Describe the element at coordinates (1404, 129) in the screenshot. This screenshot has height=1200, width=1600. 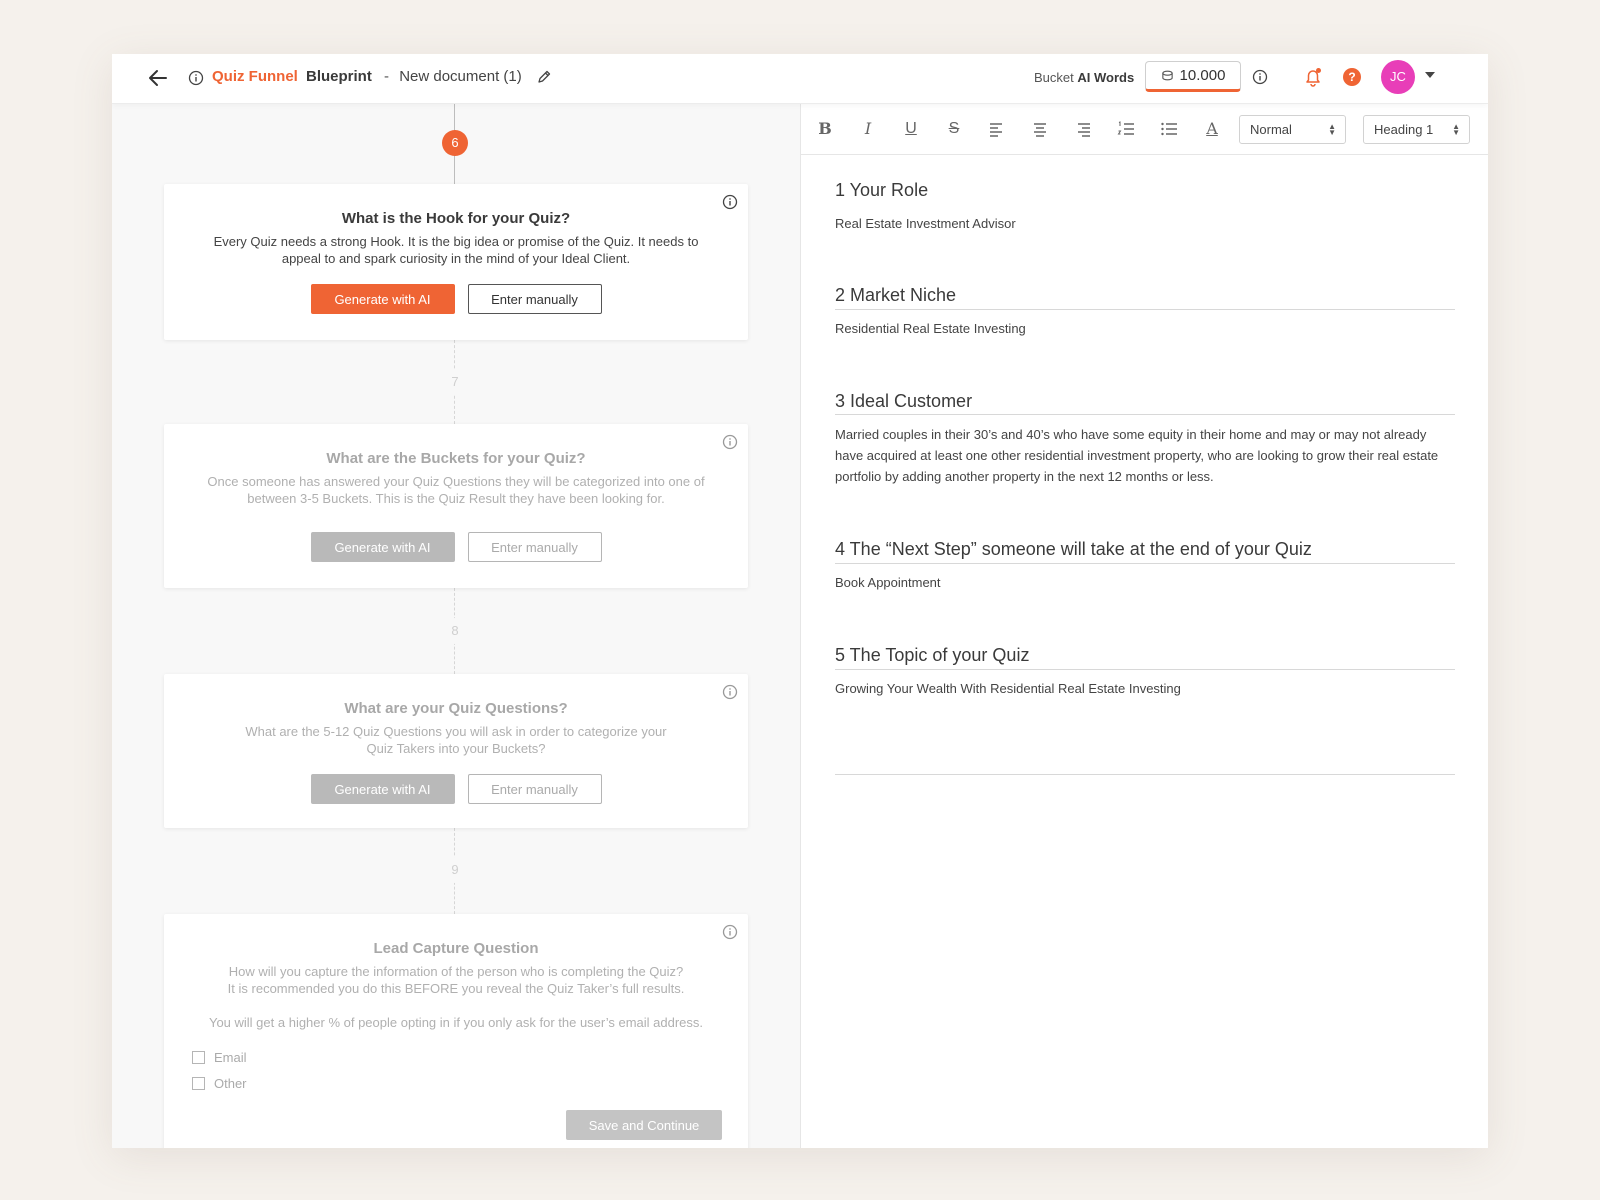
I see `heading-style-value: Heading 1` at that location.